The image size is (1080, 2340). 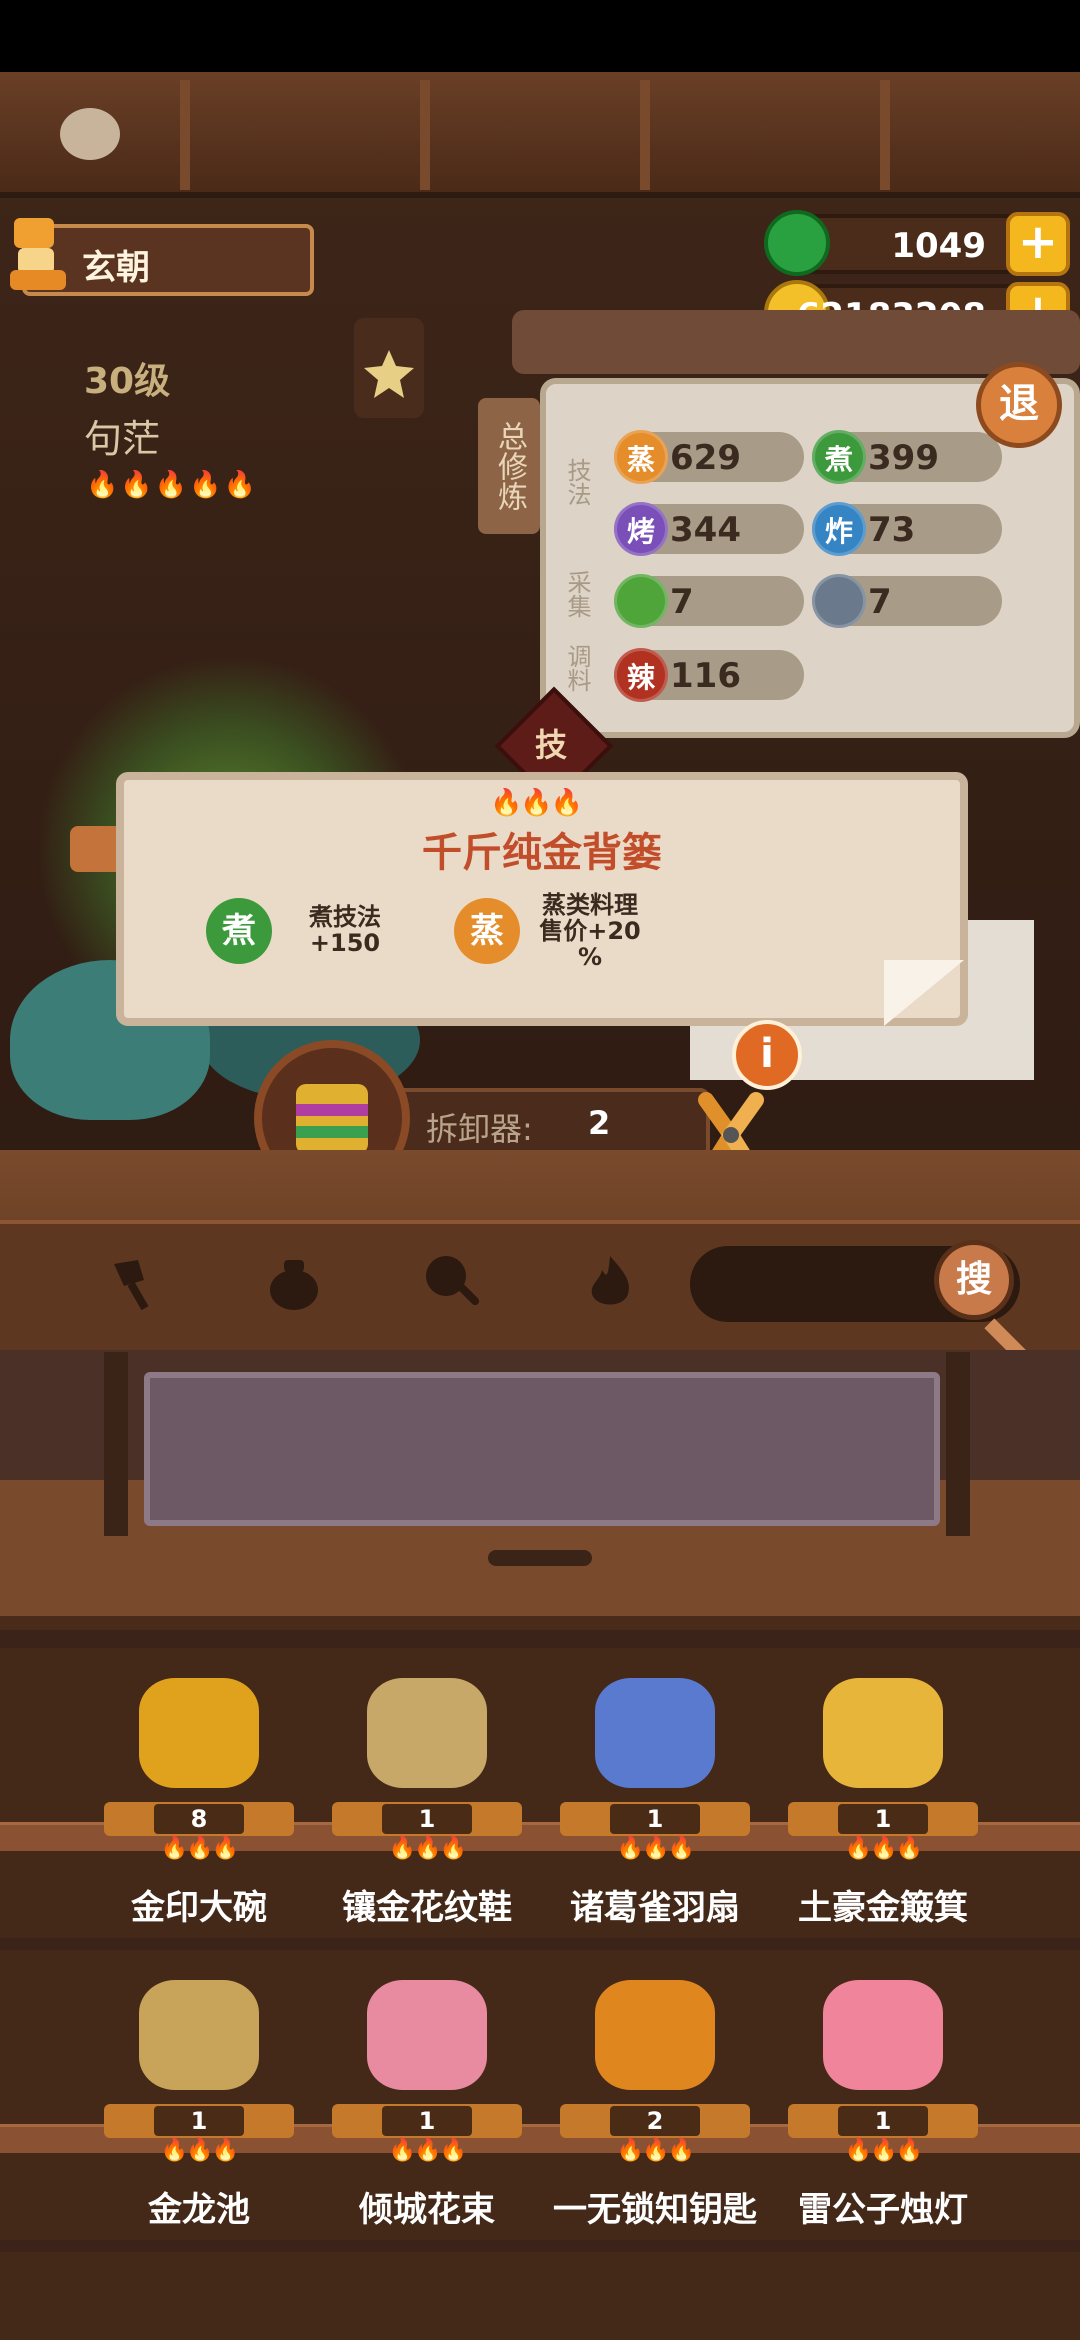 I want to click on info-button: i, so click(x=767, y=1055).